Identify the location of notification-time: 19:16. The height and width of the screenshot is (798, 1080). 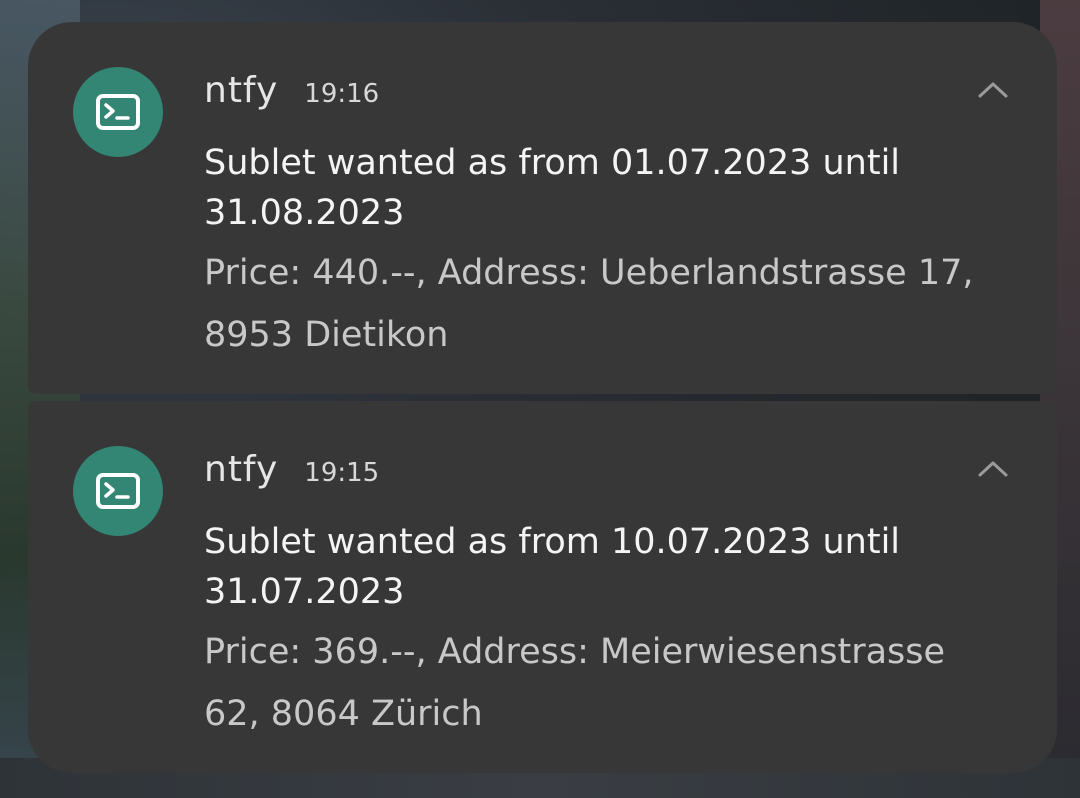
(342, 94).